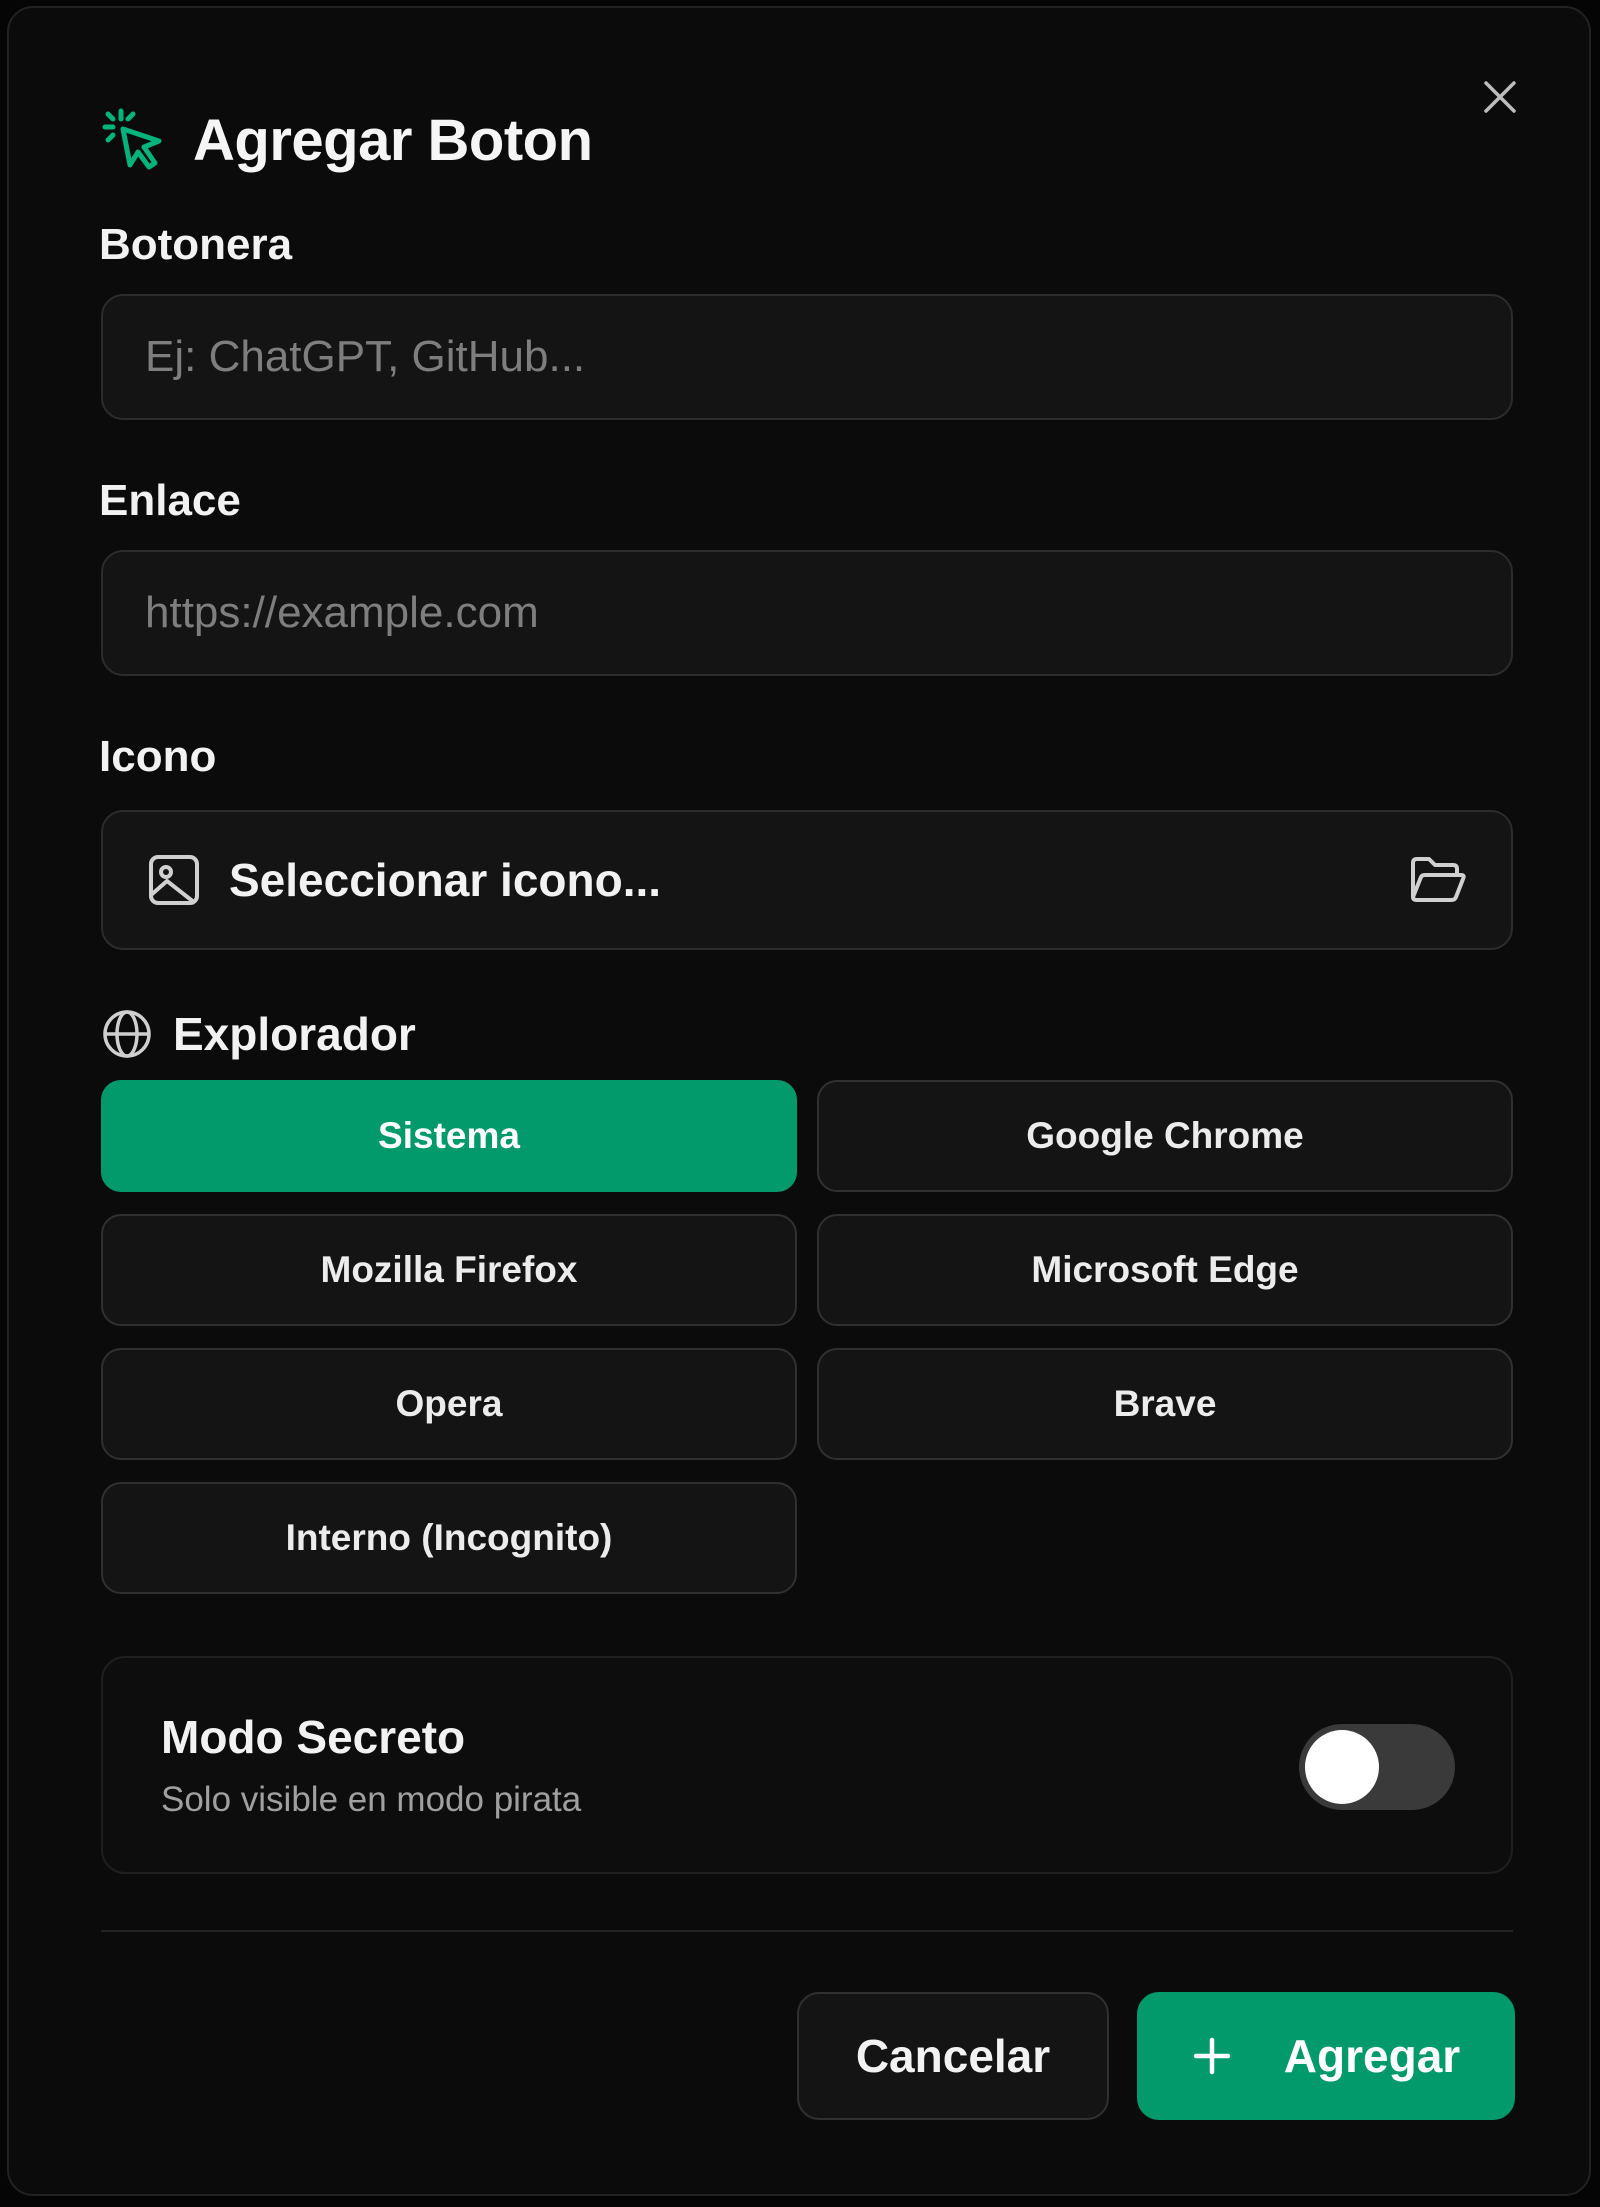 This screenshot has height=2207, width=1600. I want to click on botonera-label: Botonera, so click(196, 244).